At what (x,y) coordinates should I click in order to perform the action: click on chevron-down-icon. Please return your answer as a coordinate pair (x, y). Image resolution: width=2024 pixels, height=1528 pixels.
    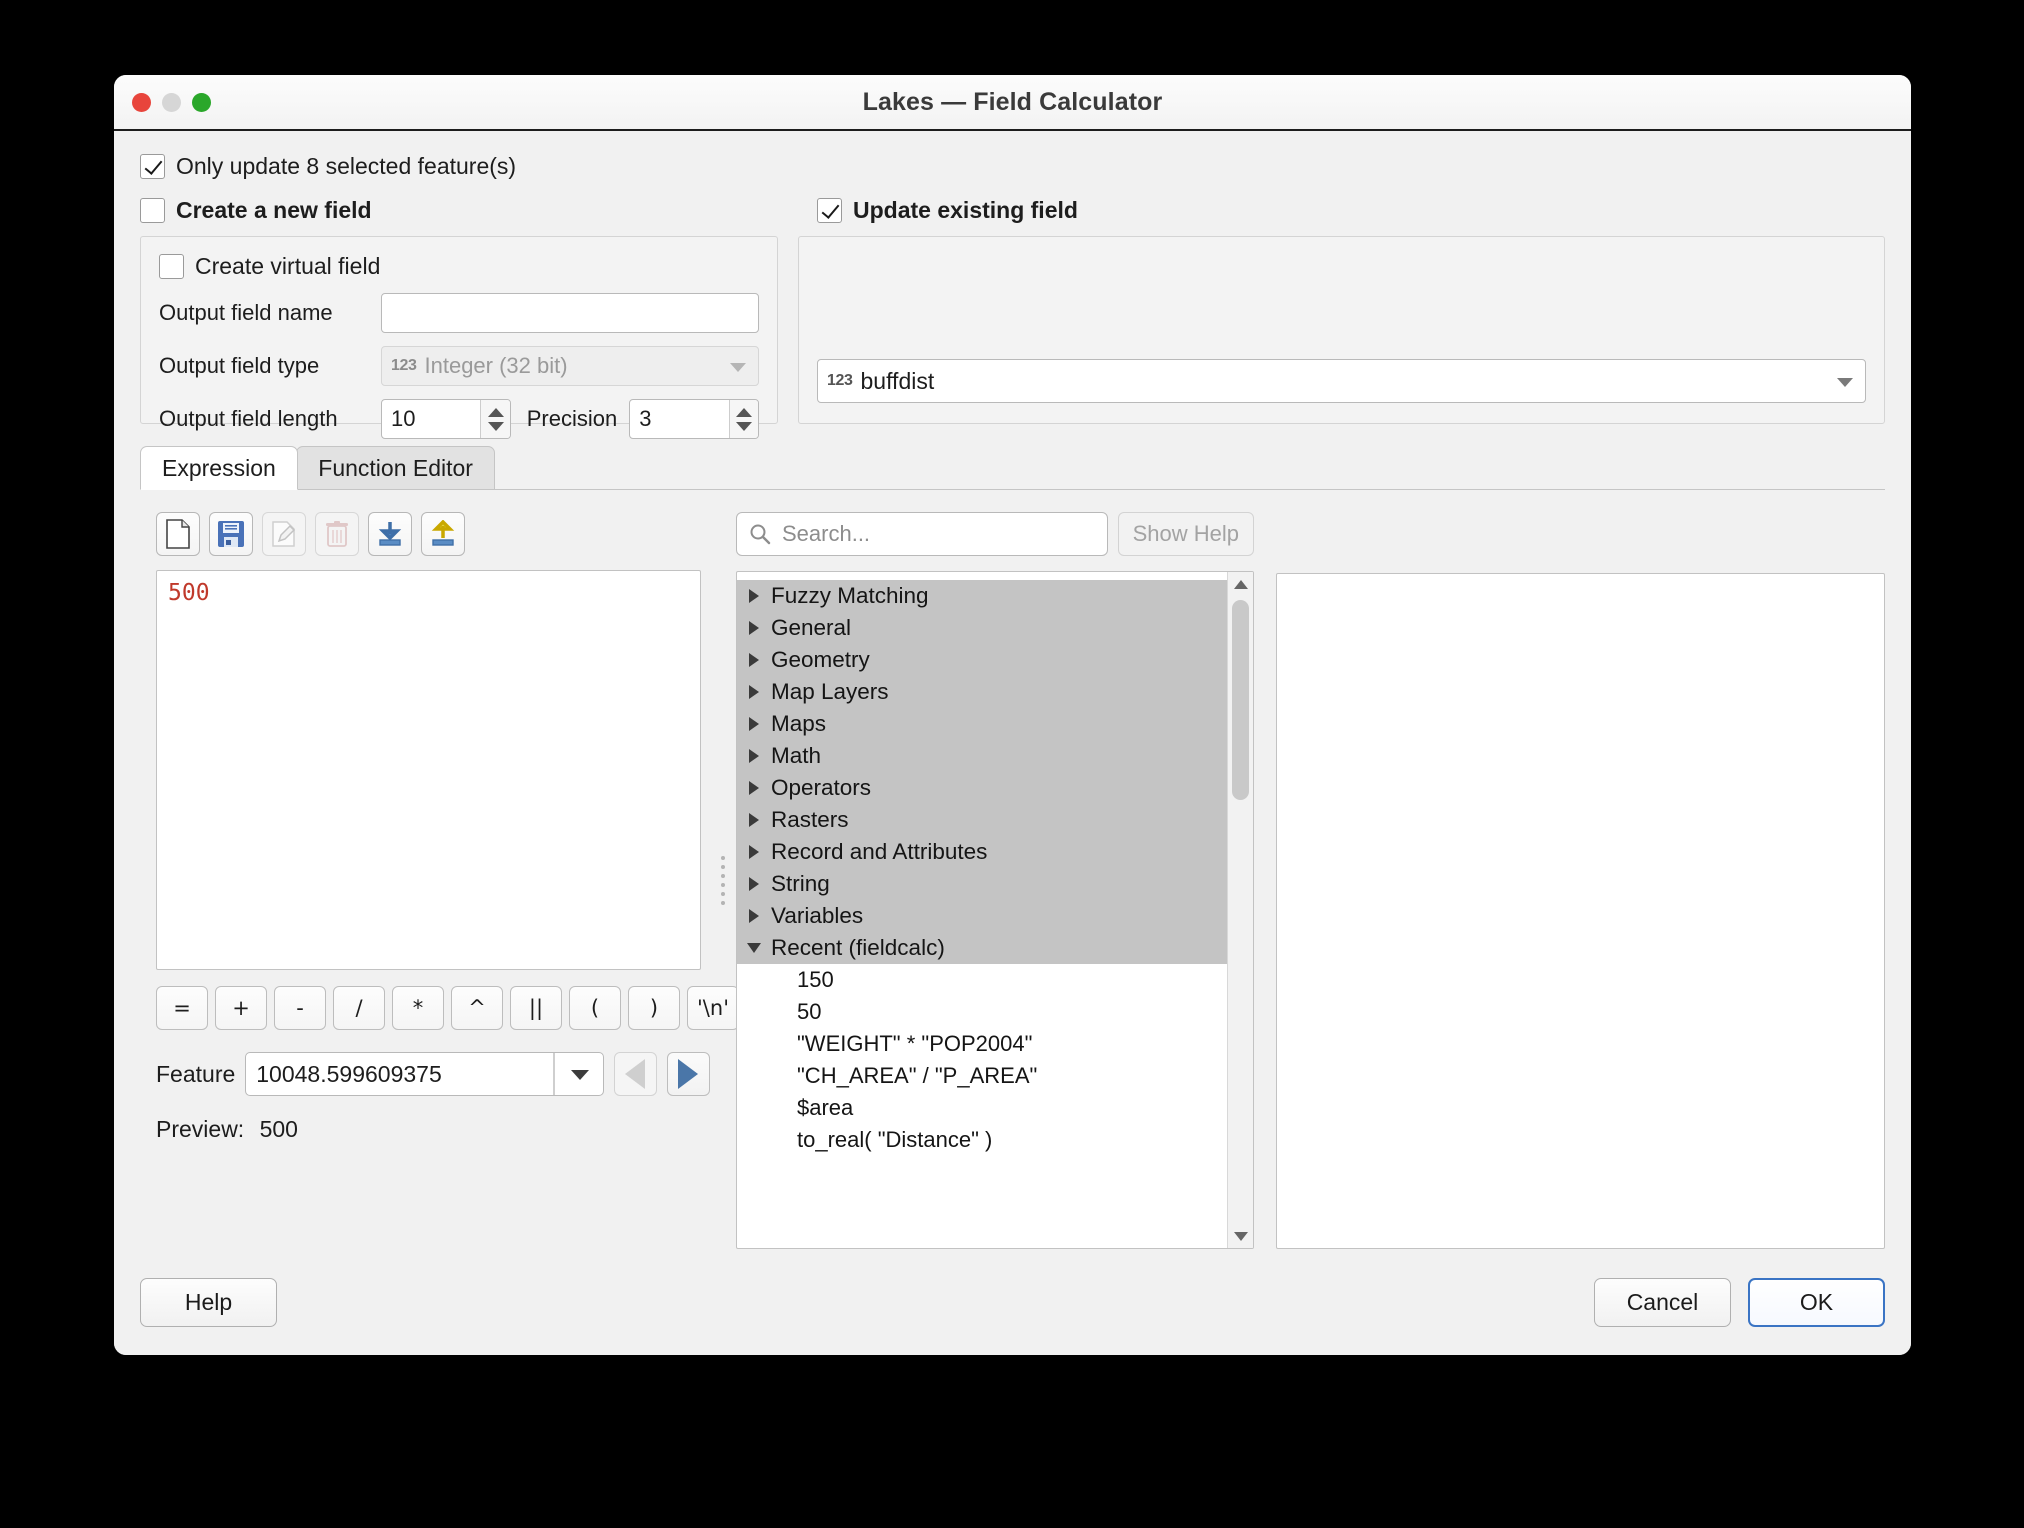
    Looking at the image, I should click on (754, 948).